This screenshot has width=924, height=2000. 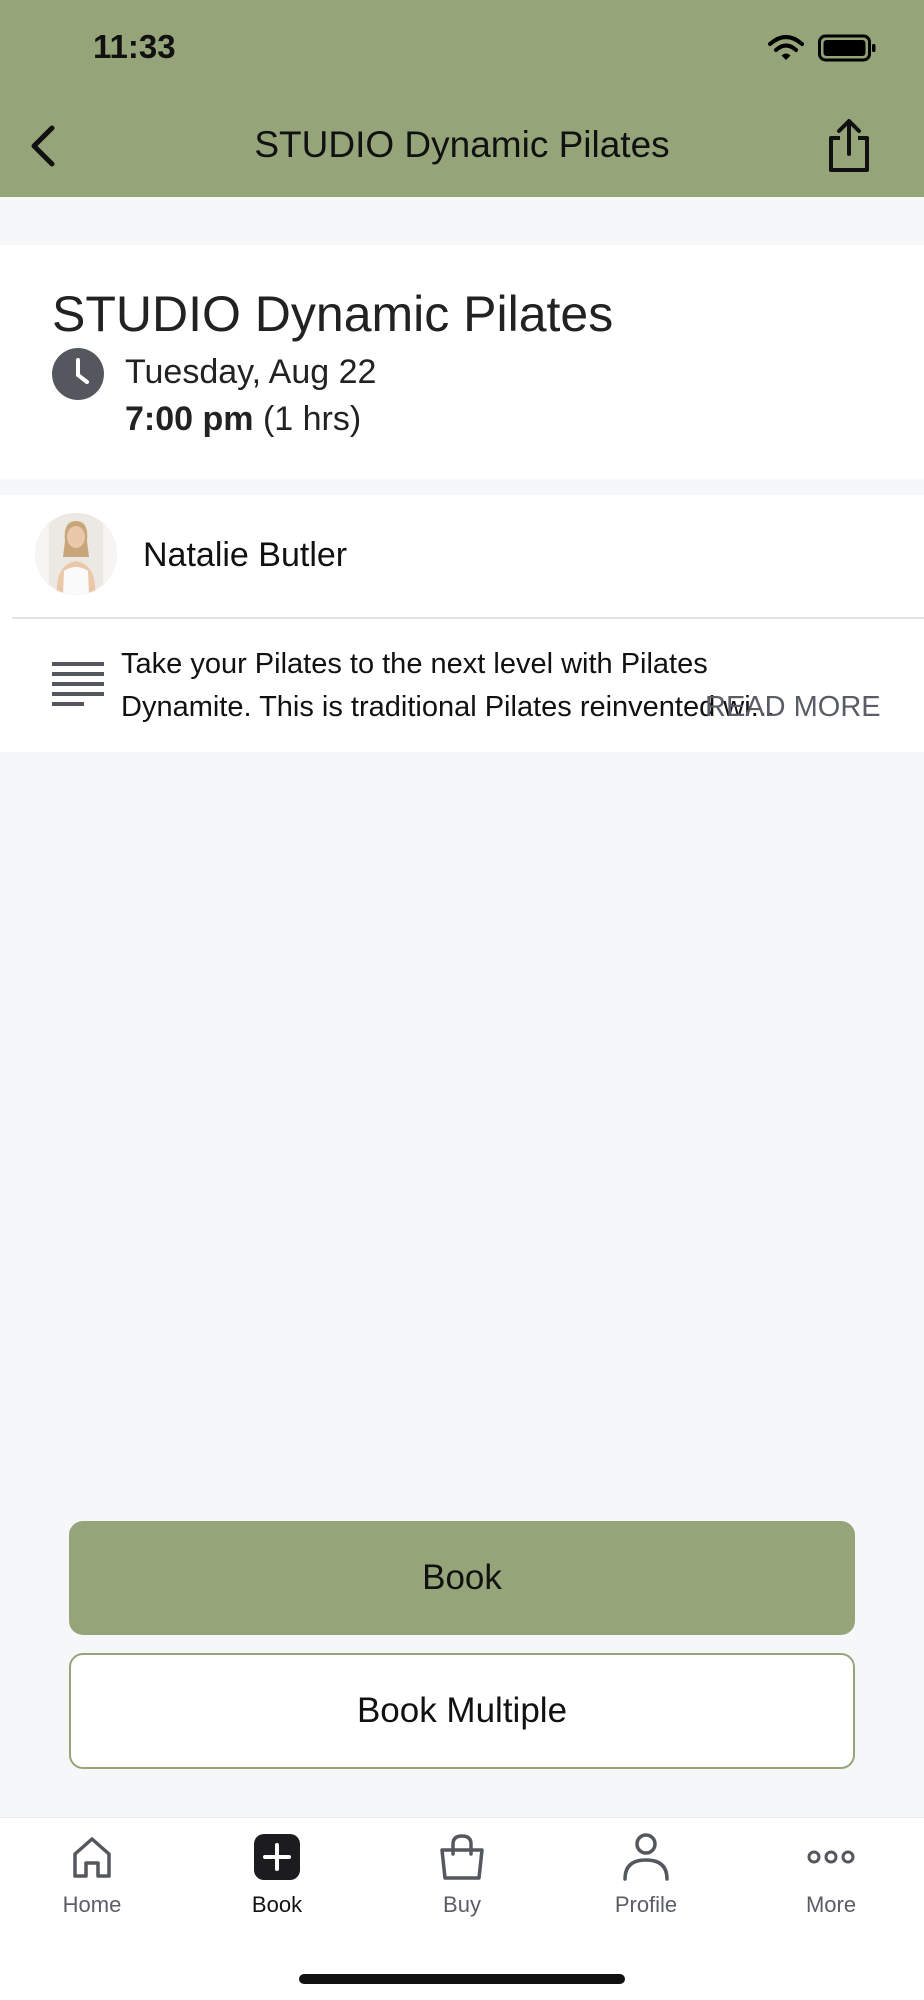 I want to click on share-button, so click(x=849, y=146).